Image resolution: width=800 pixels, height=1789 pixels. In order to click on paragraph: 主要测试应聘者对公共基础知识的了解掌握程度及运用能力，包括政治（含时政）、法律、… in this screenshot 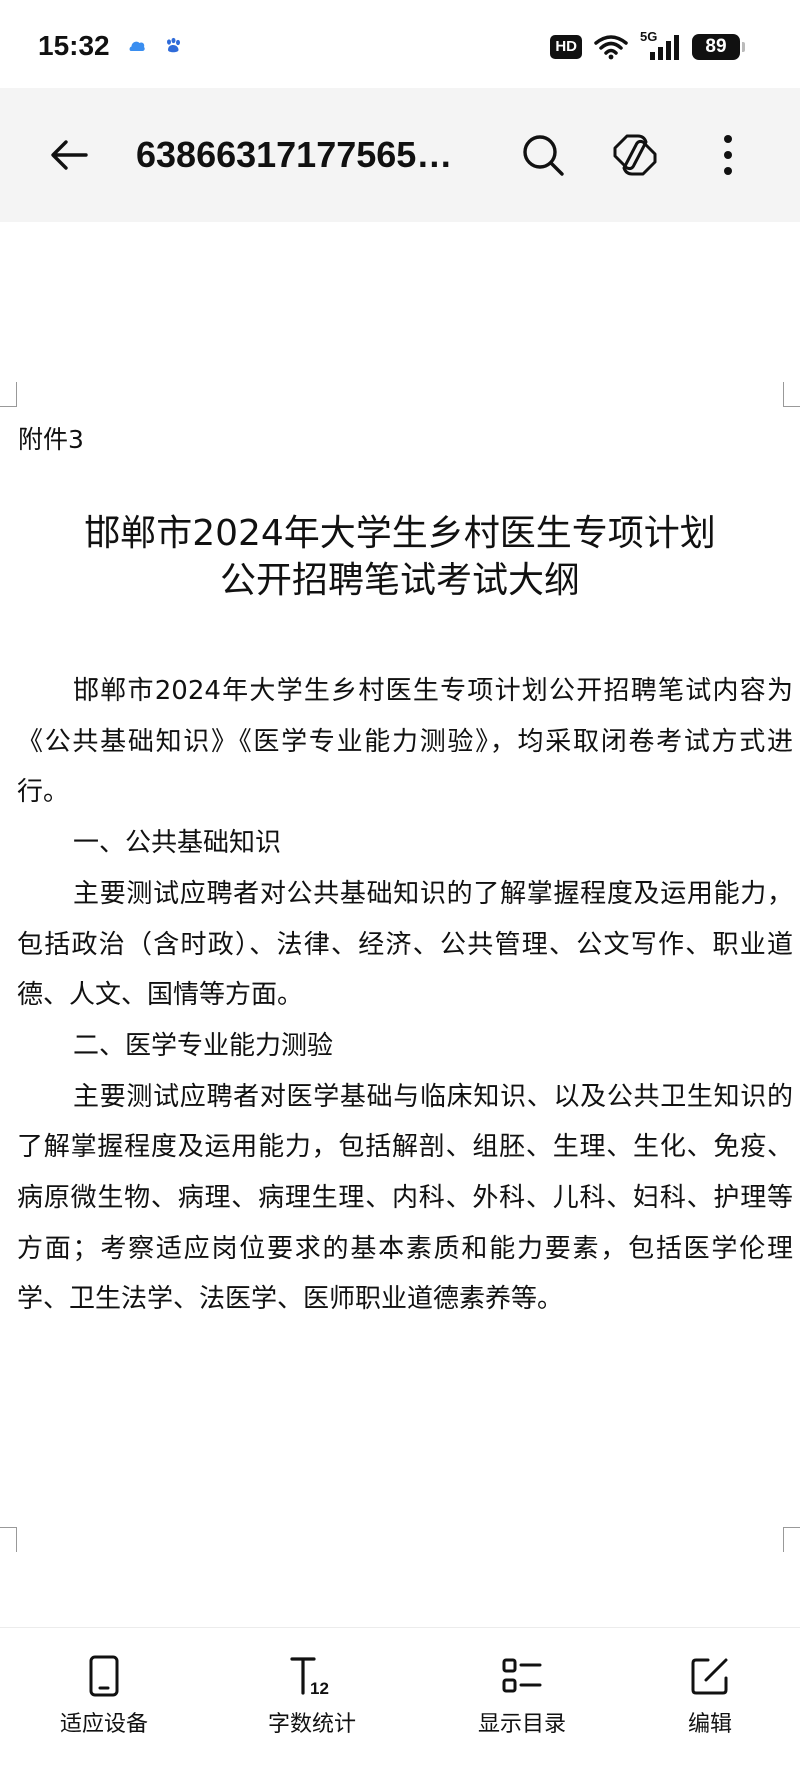, I will do `click(405, 944)`.